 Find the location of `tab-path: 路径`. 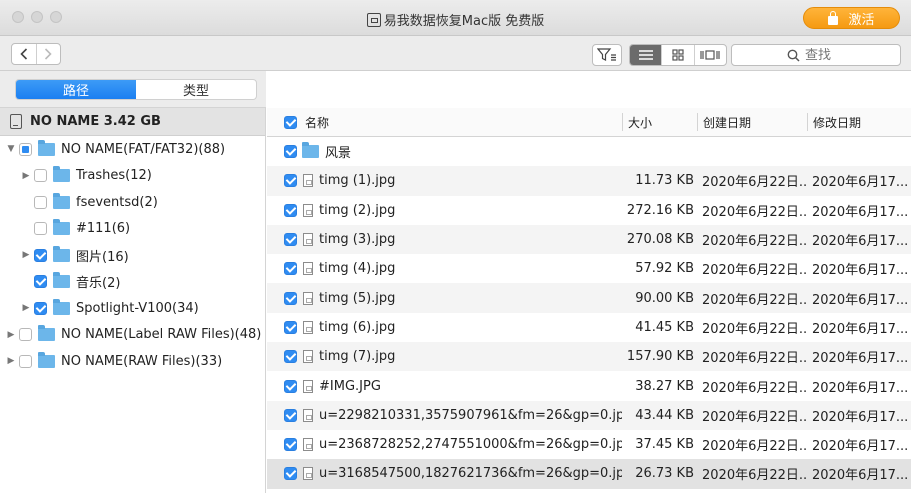

tab-path: 路径 is located at coordinates (76, 89).